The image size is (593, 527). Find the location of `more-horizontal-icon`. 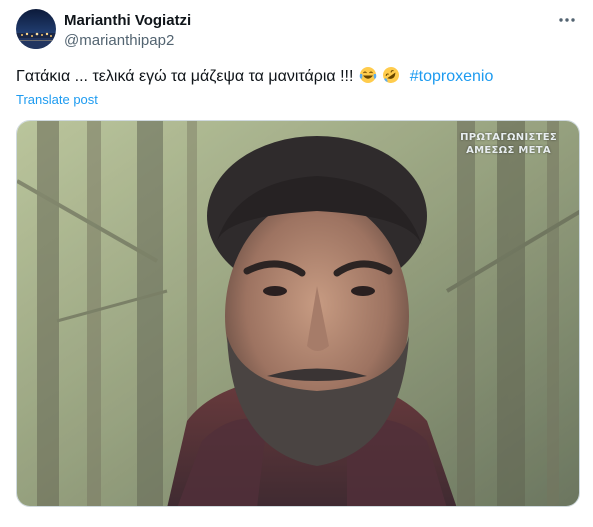

more-horizontal-icon is located at coordinates (567, 20).